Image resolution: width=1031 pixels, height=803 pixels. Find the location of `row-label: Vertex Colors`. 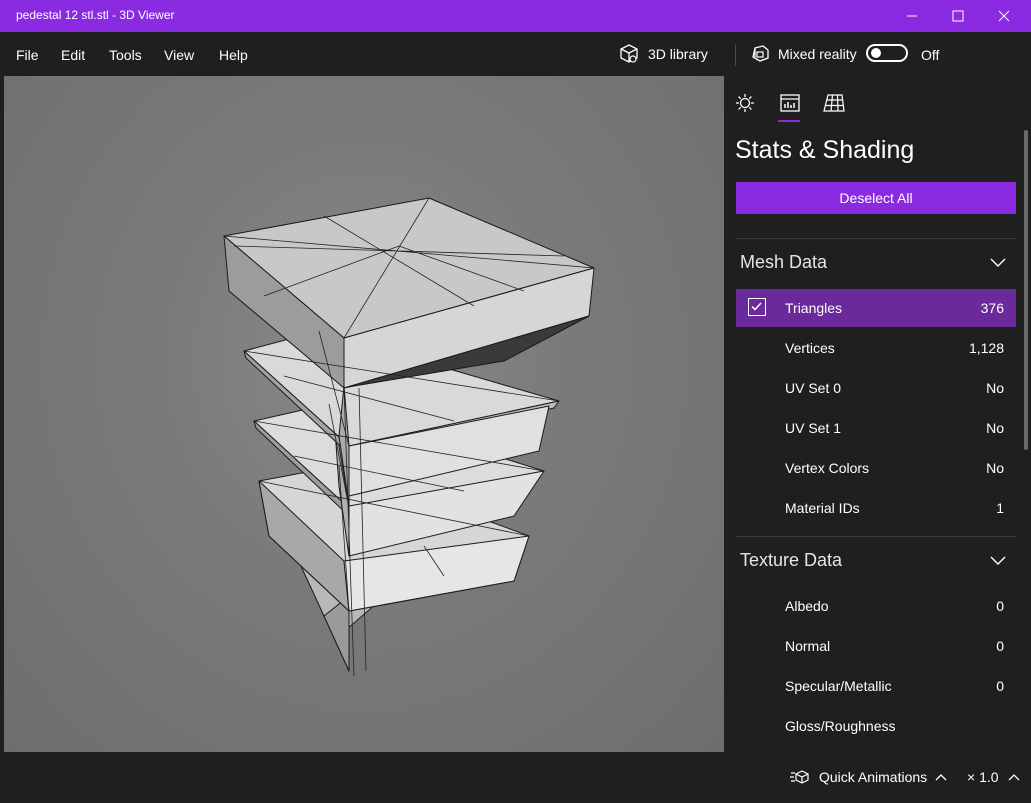

row-label: Vertex Colors is located at coordinates (827, 468).